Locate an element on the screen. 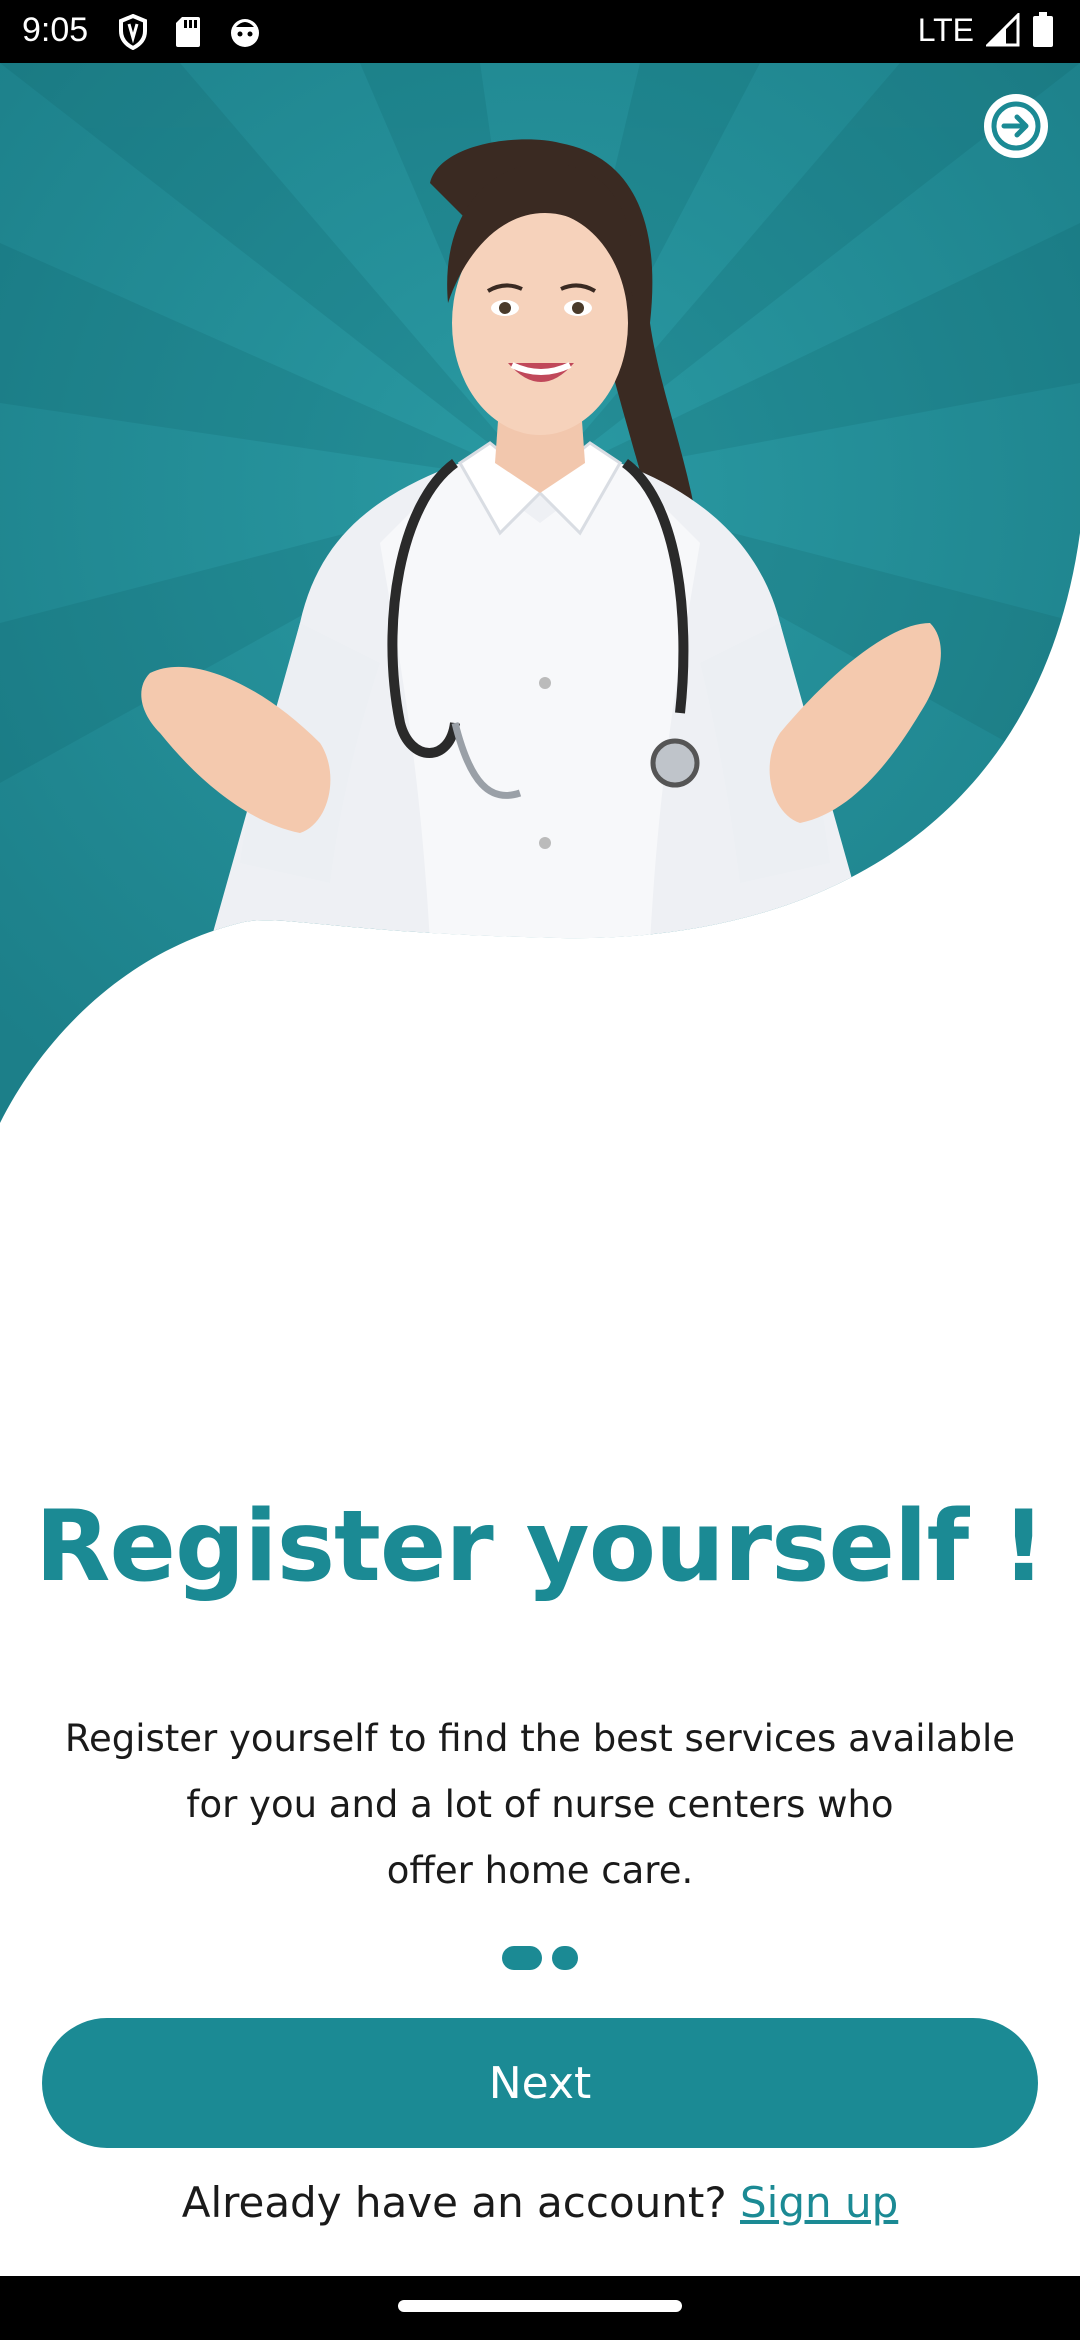 The image size is (1080, 2340). description-line: for you and a lot of nurse centers who is located at coordinates (540, 1804).